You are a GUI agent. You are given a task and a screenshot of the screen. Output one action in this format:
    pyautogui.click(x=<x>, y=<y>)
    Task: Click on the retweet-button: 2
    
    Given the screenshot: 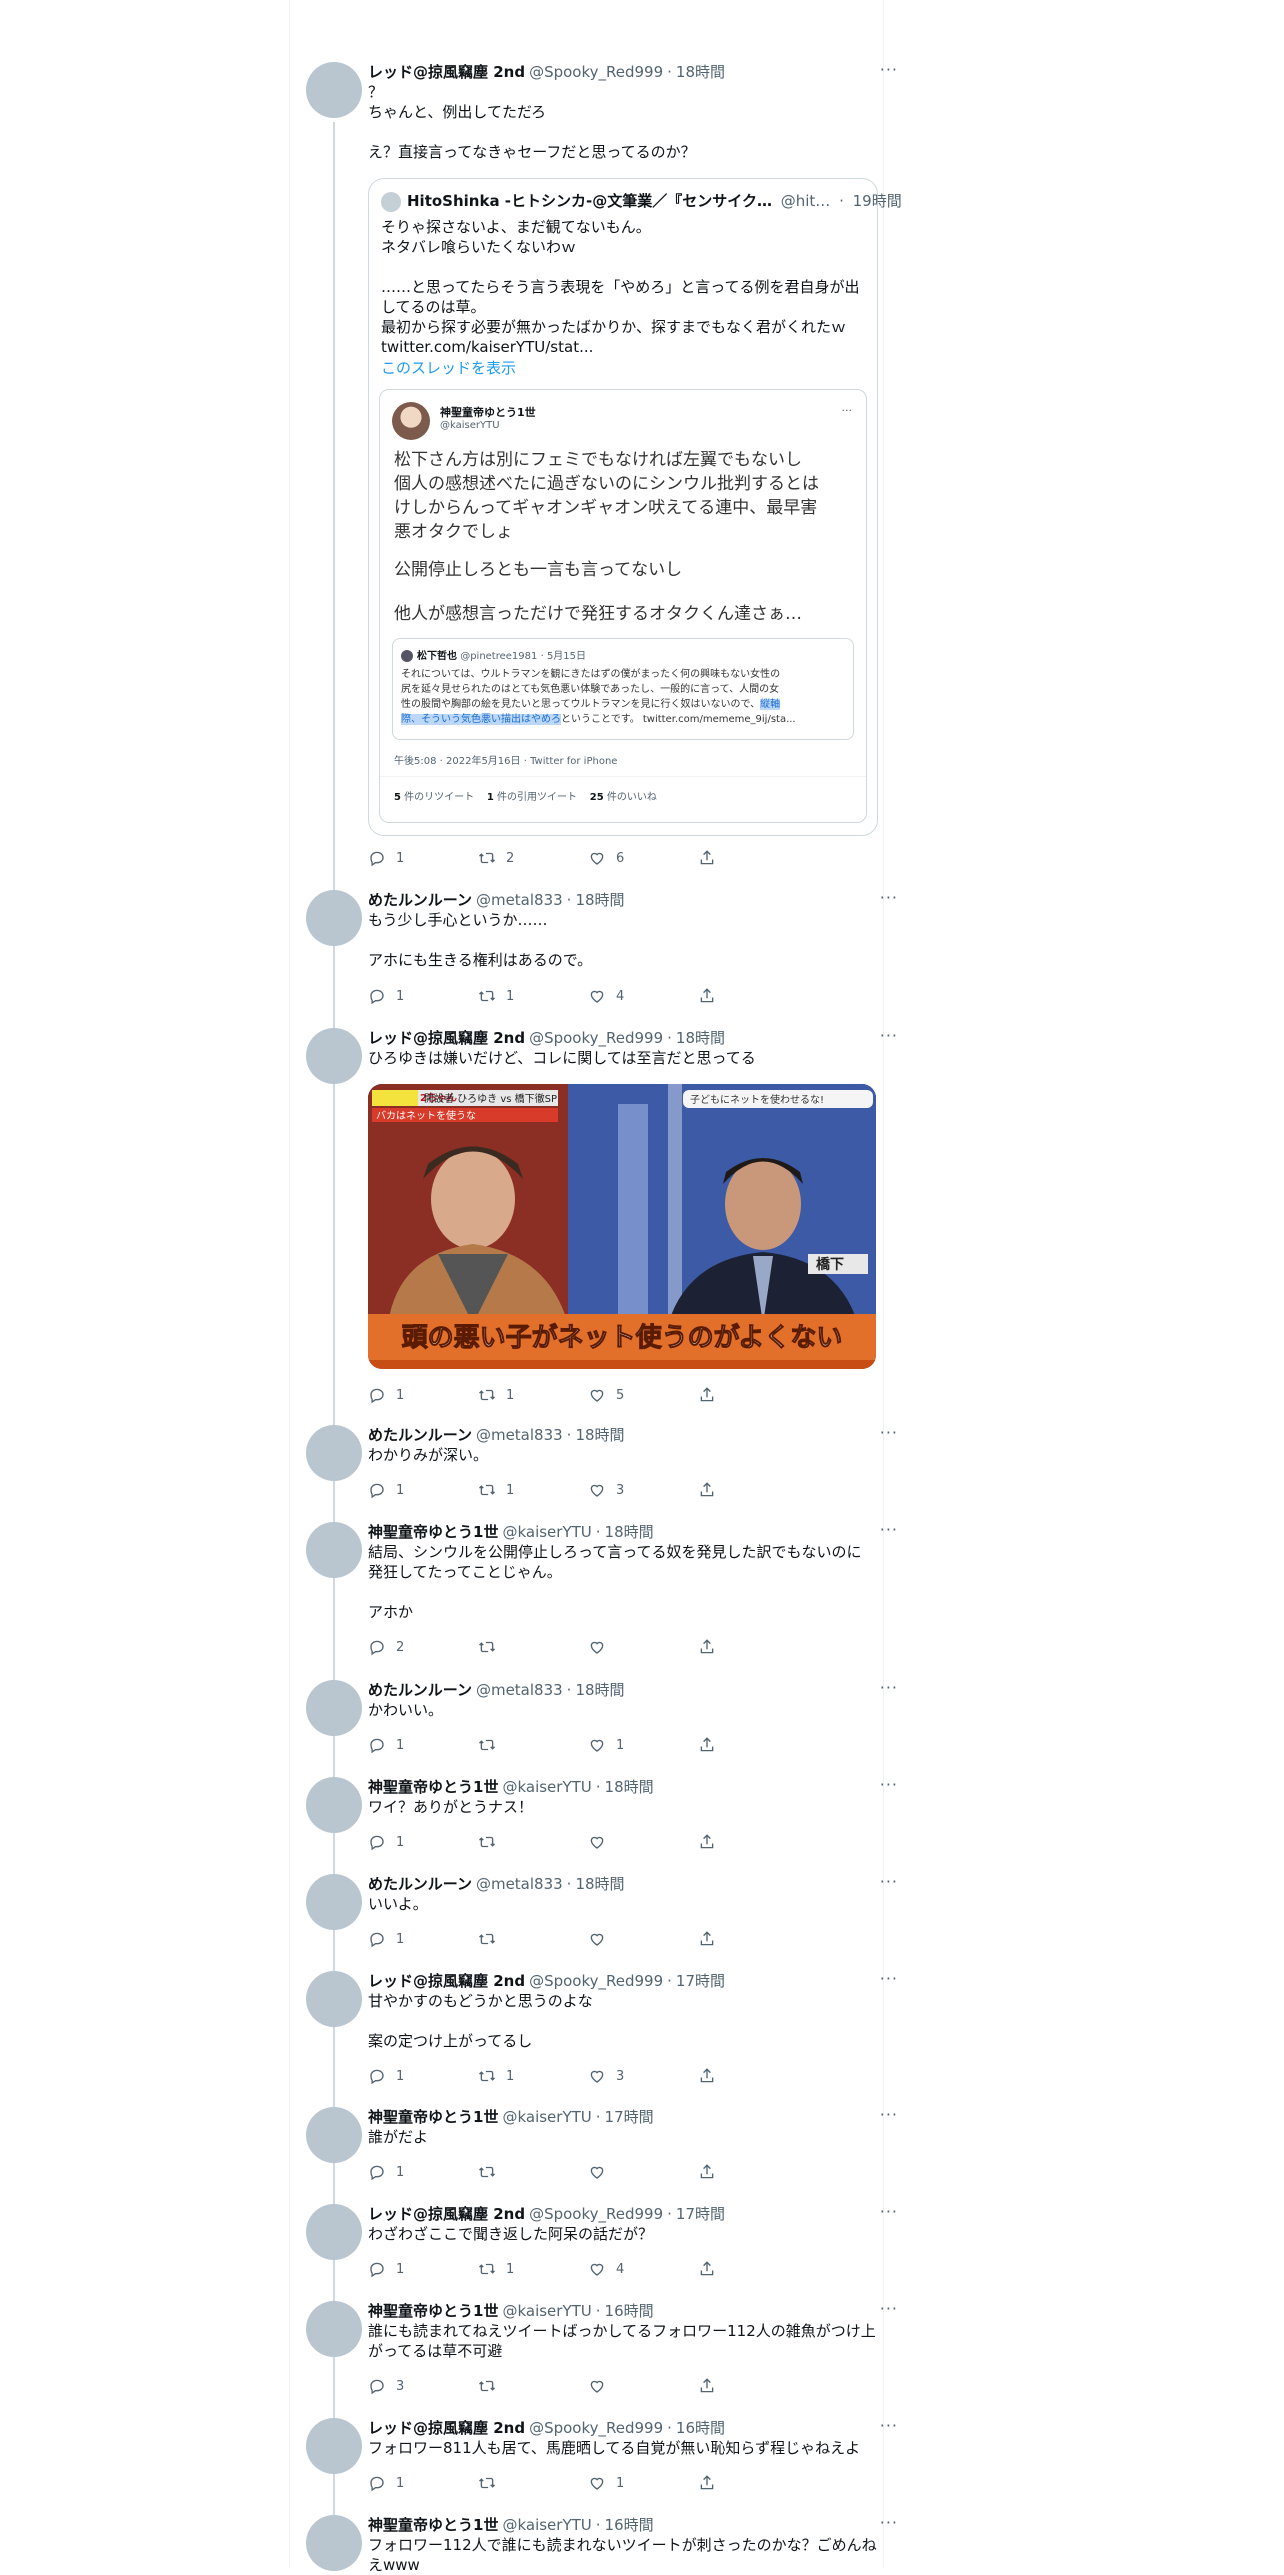 What is the action you would take?
    pyautogui.click(x=533, y=858)
    